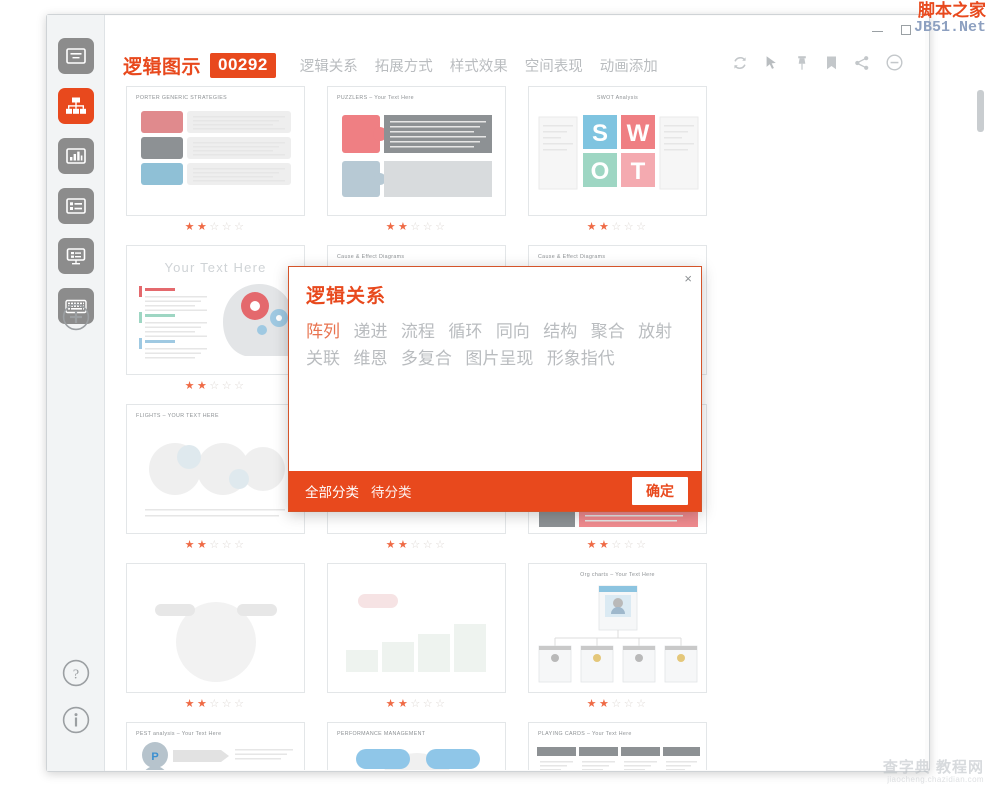 The width and height of the screenshot is (990, 789). I want to click on svg-text: O, so click(600, 171).